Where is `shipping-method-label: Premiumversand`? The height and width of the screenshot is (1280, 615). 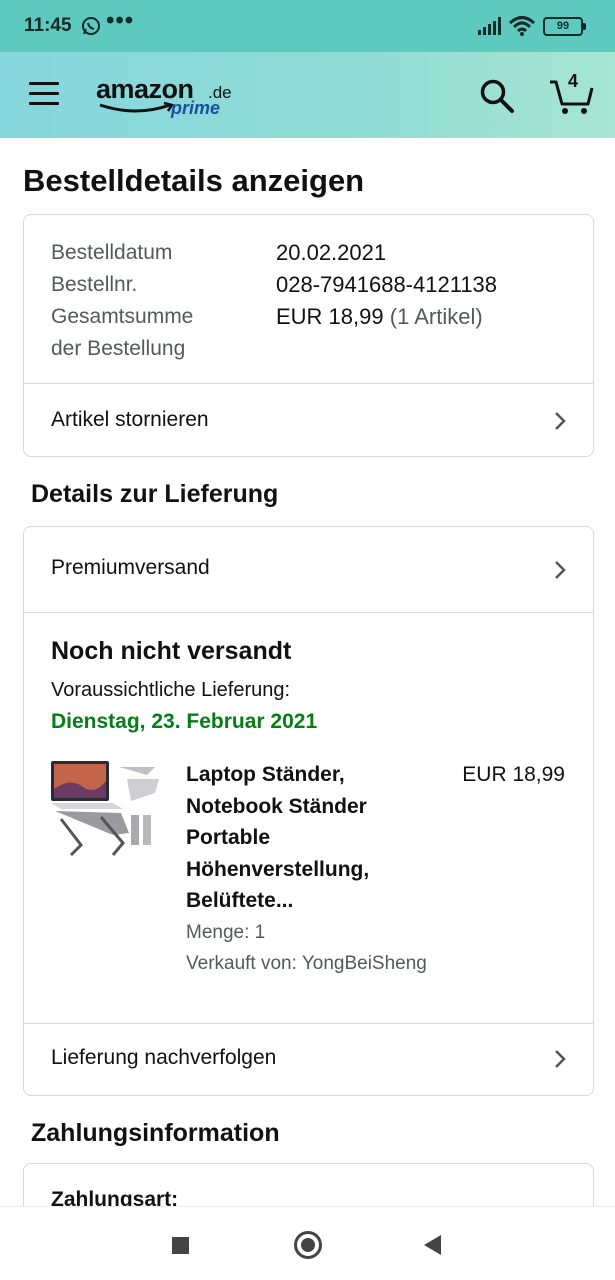 shipping-method-label: Premiumversand is located at coordinates (130, 567).